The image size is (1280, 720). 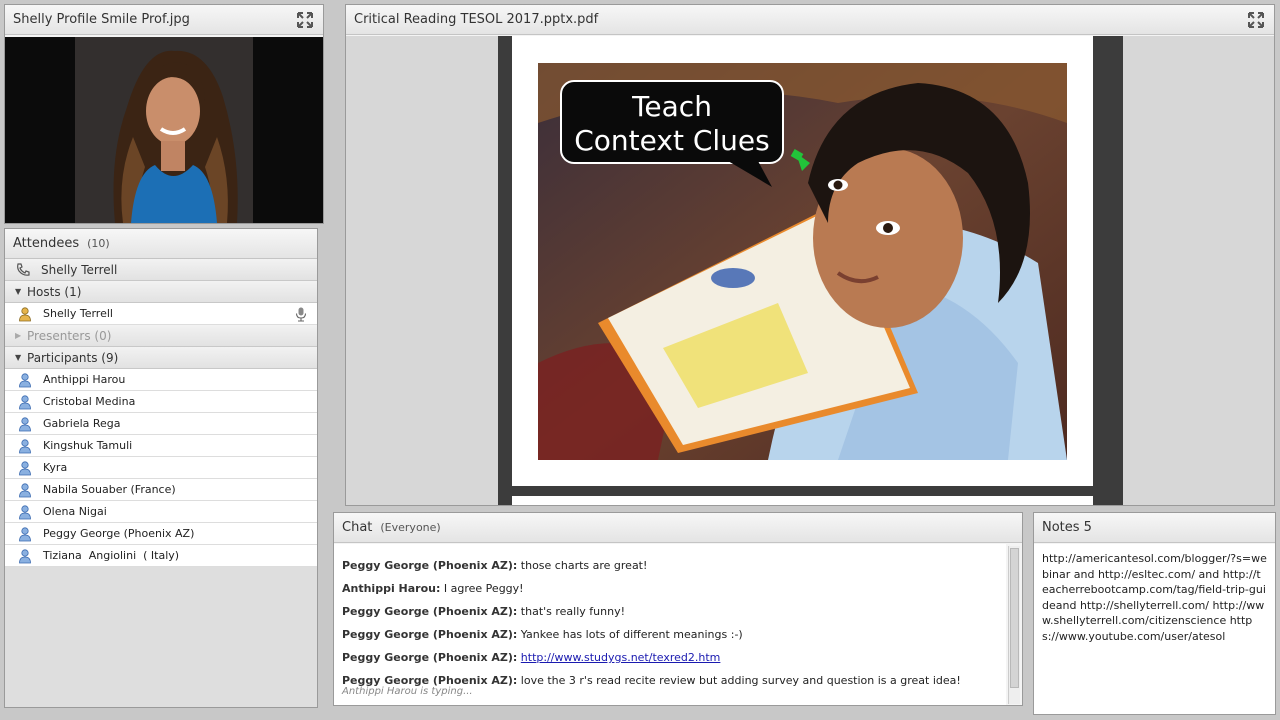 I want to click on participants-group-label: Participants (9), so click(x=73, y=357).